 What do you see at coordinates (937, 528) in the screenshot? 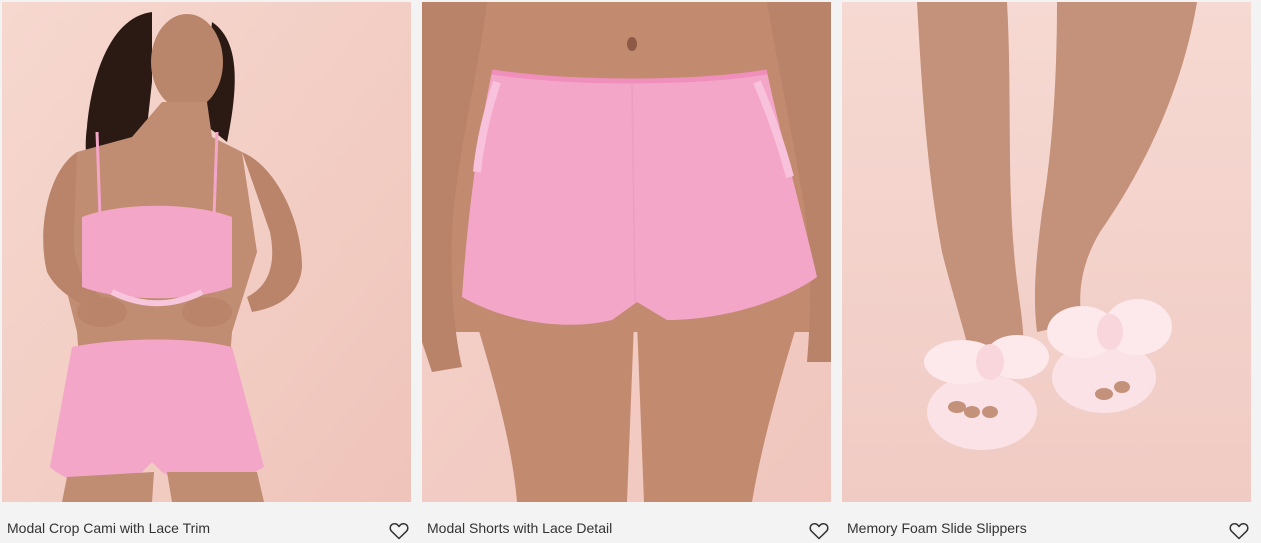
I see `product-title: Memory Foam Slide Slippers` at bounding box center [937, 528].